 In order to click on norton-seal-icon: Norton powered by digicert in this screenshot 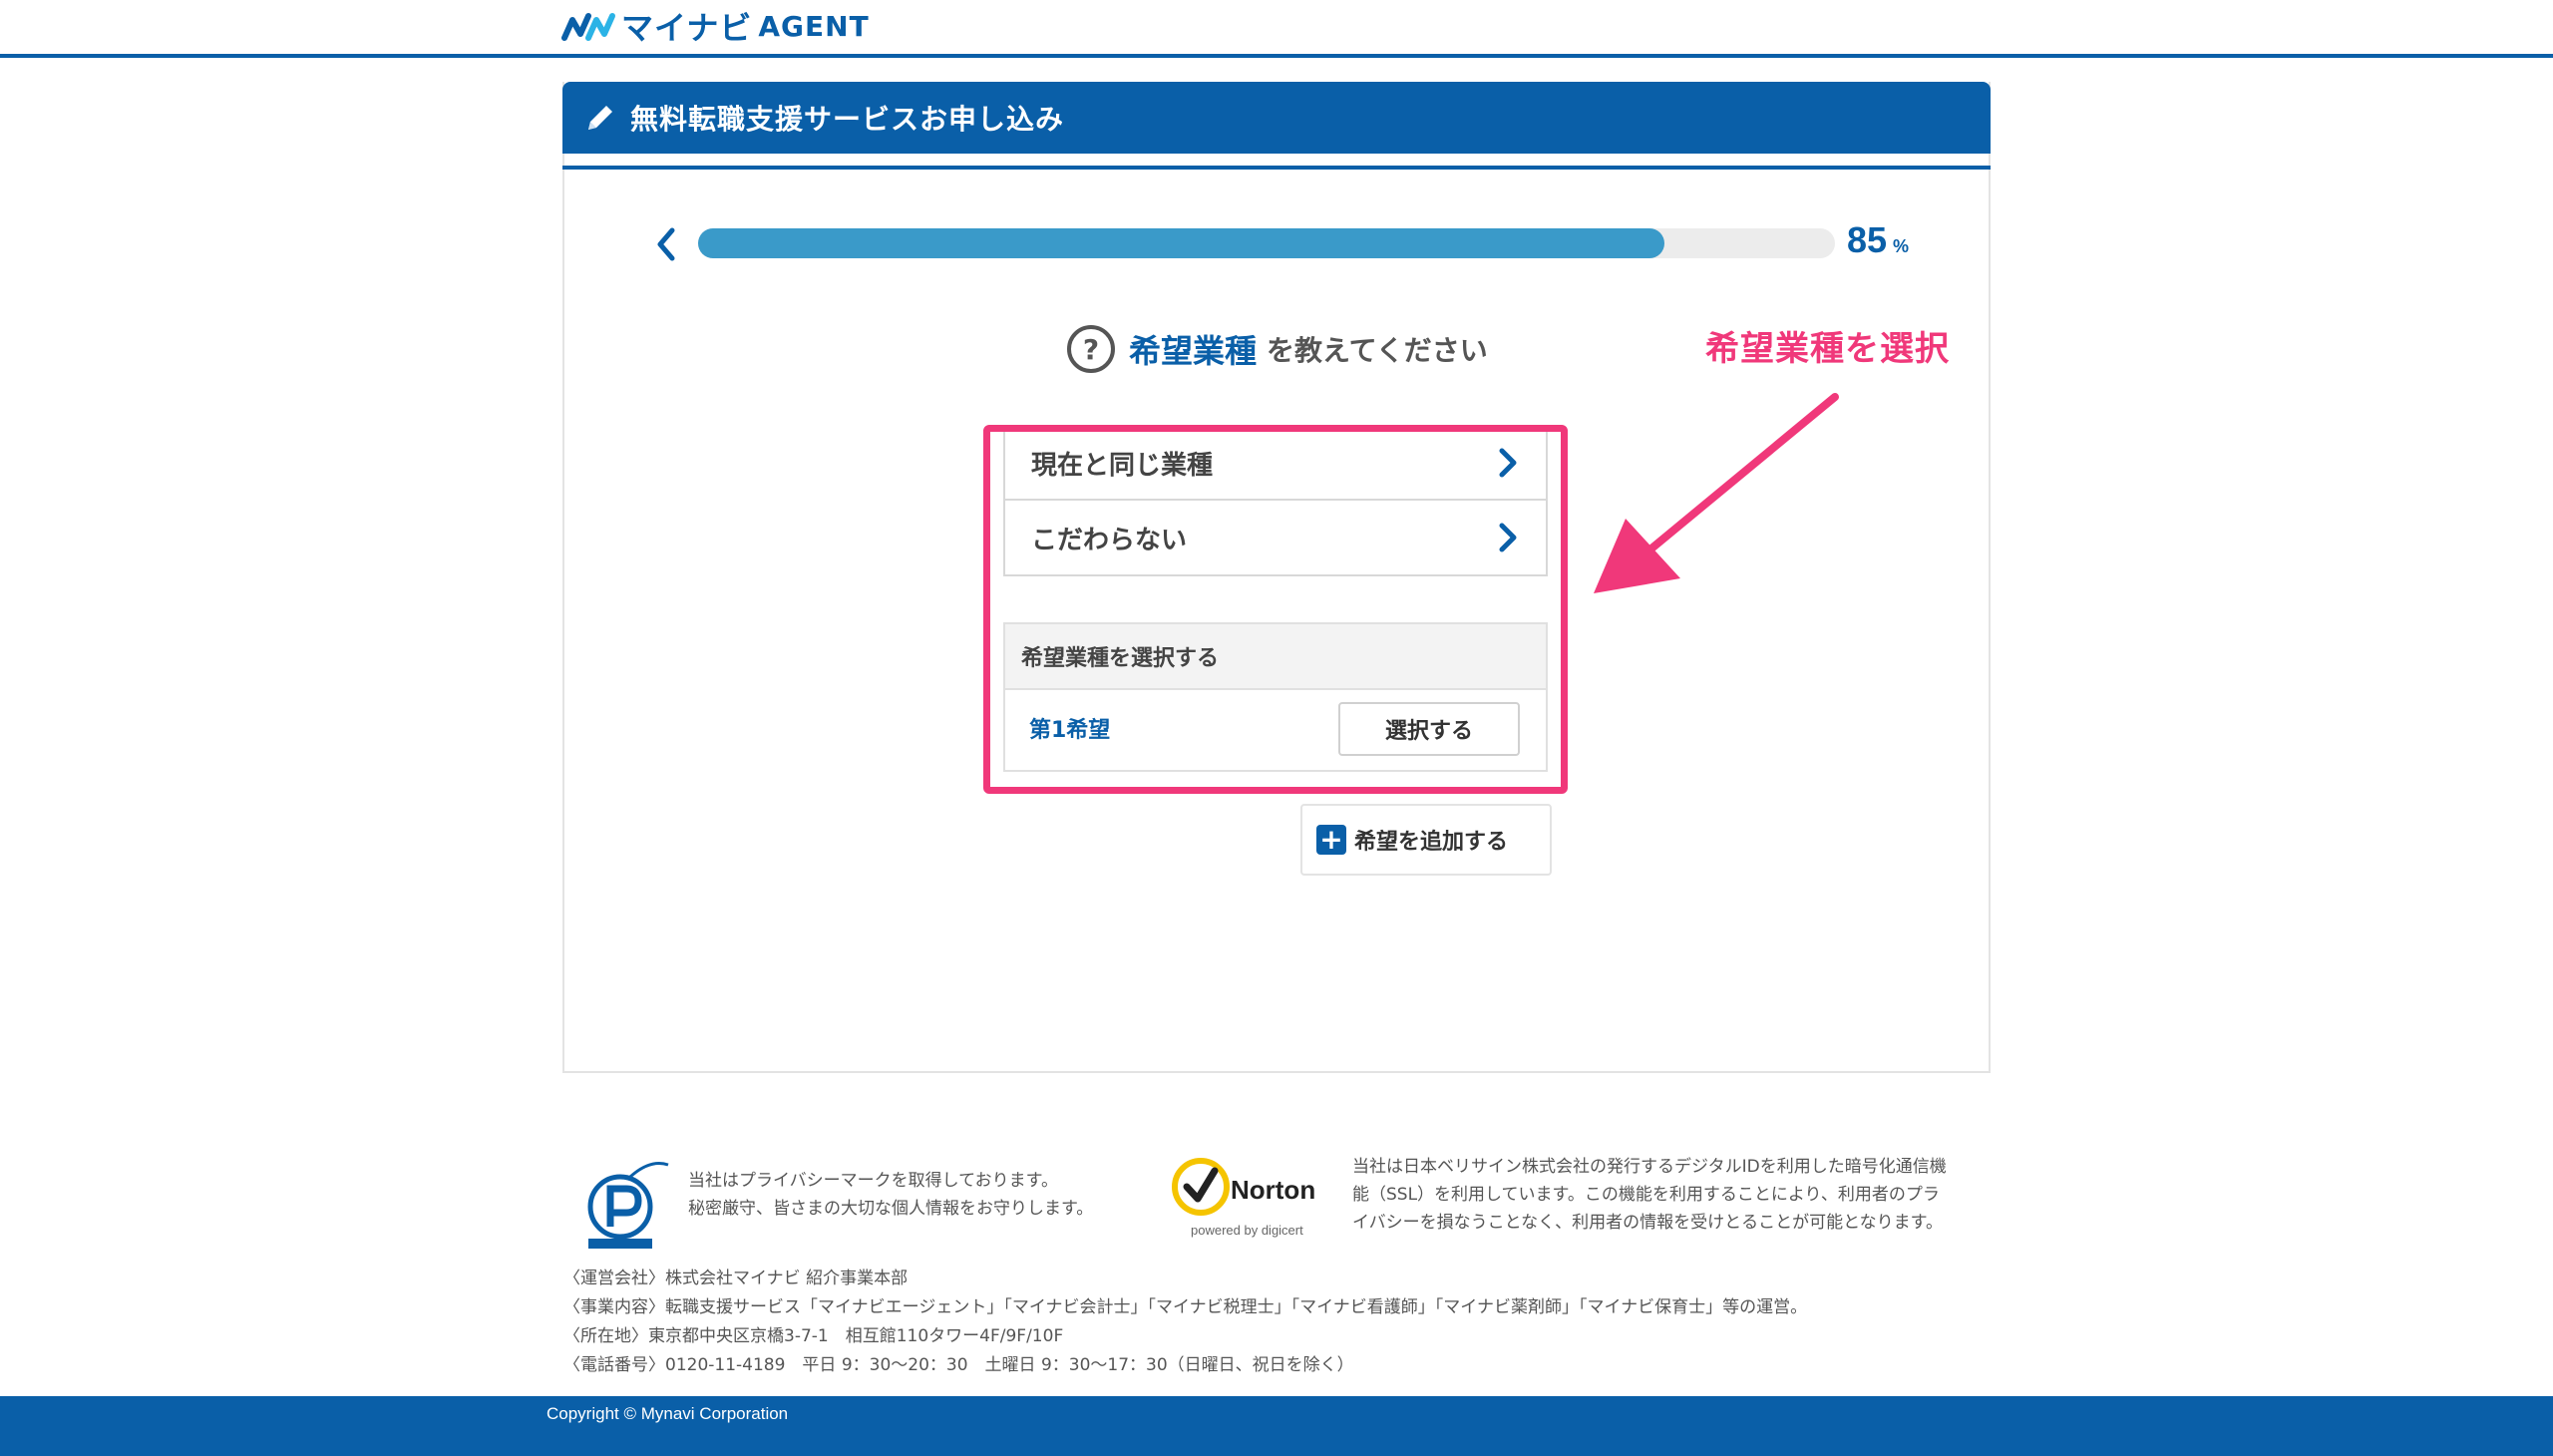, I will do `click(1244, 1198)`.